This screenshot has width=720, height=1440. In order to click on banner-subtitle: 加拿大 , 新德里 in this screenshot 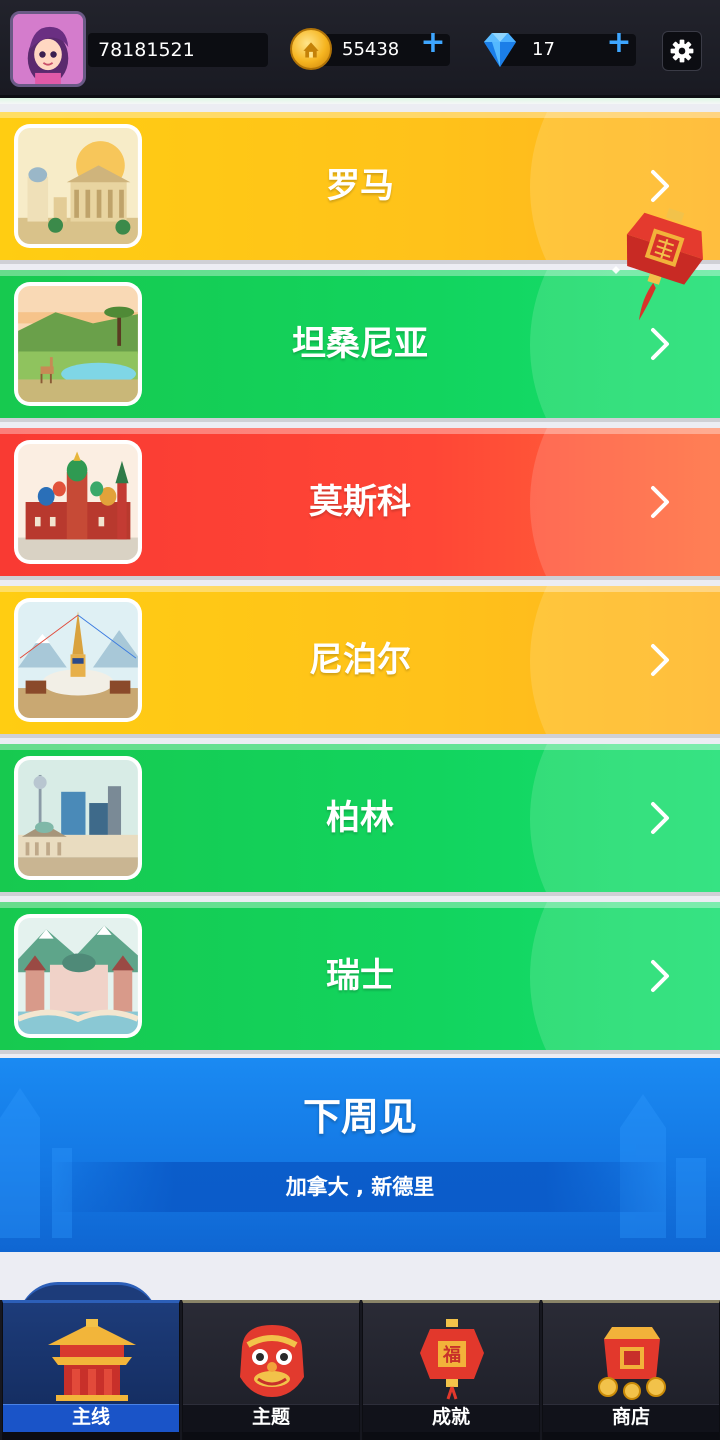, I will do `click(360, 1187)`.